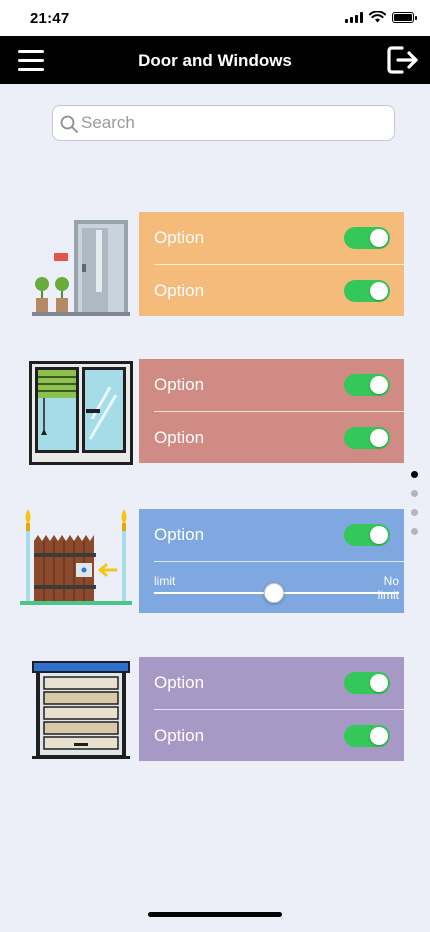  Describe the element at coordinates (81, 413) in the screenshot. I see `window-illustration` at that location.